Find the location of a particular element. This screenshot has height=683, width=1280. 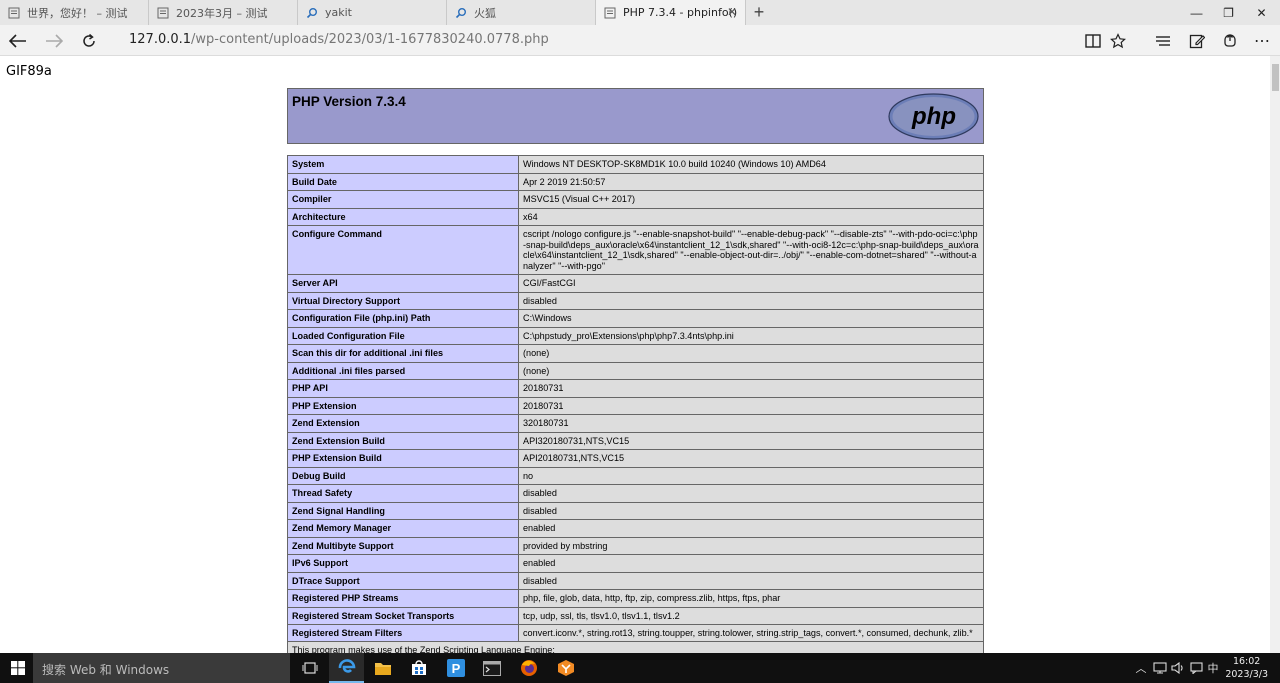

favorite-button is located at coordinates (1118, 40).